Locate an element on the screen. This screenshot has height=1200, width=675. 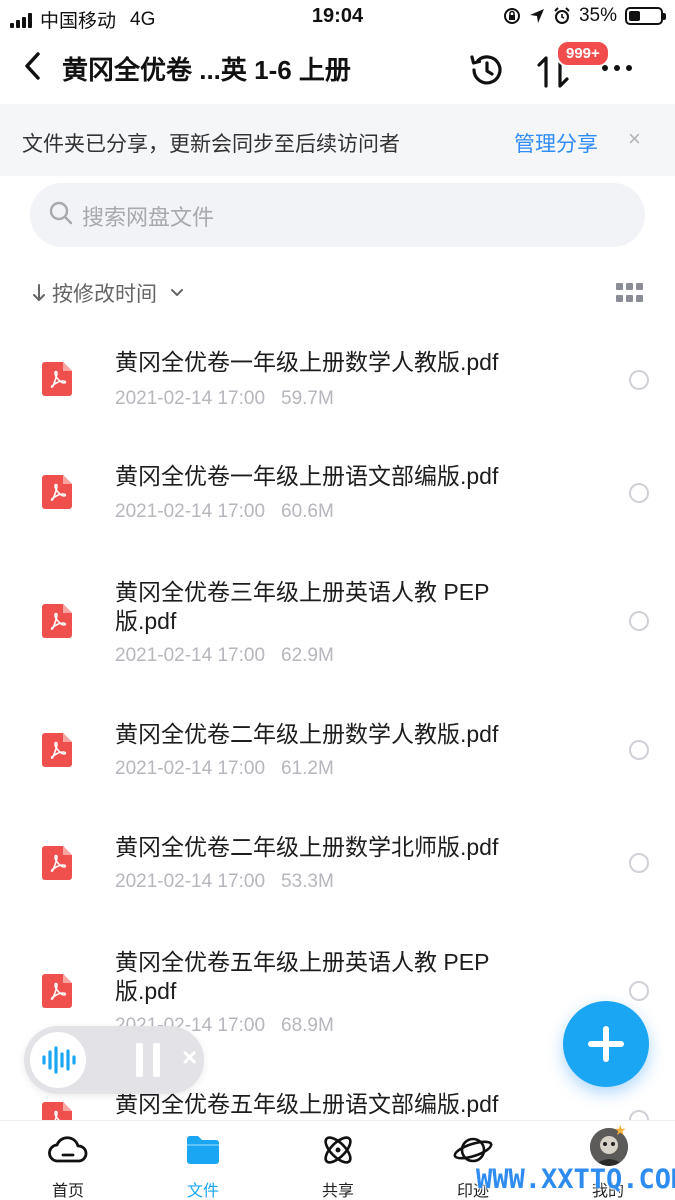
location-icon is located at coordinates (536, 16).